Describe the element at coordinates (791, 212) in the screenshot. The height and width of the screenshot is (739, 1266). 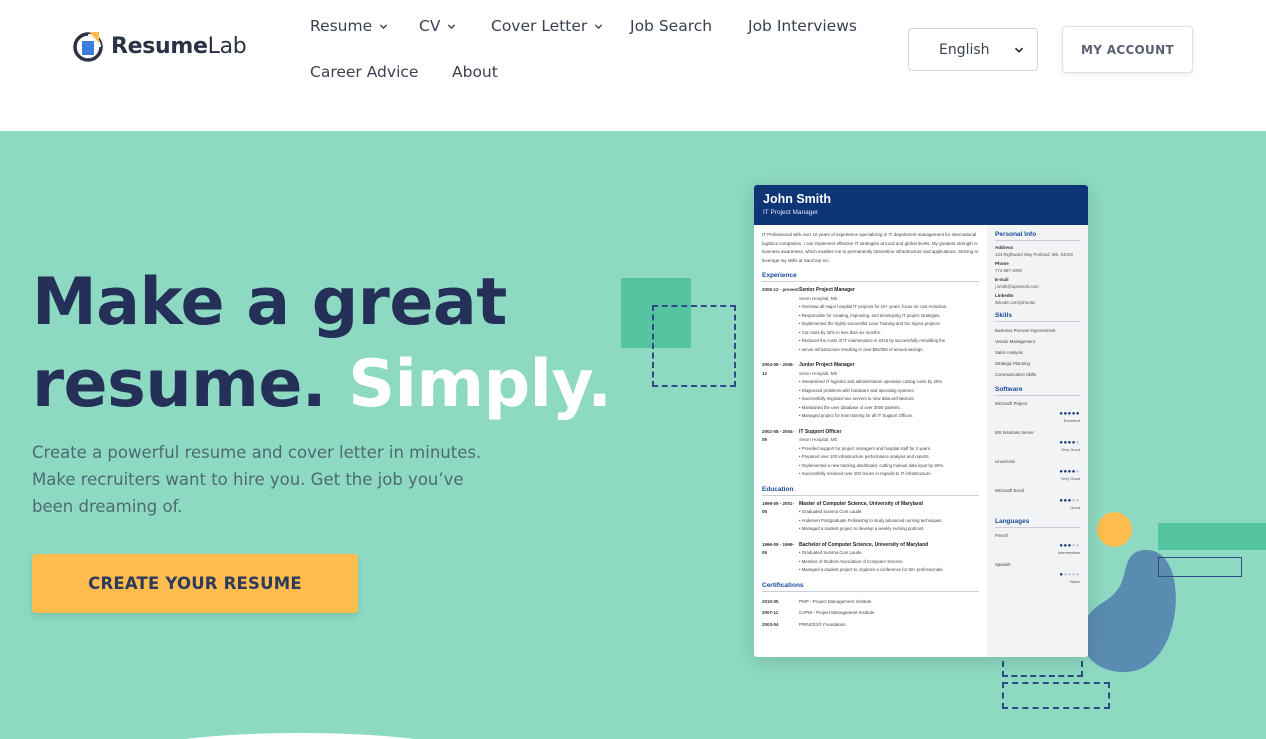
I see `resume-role: IT Project Manager` at that location.